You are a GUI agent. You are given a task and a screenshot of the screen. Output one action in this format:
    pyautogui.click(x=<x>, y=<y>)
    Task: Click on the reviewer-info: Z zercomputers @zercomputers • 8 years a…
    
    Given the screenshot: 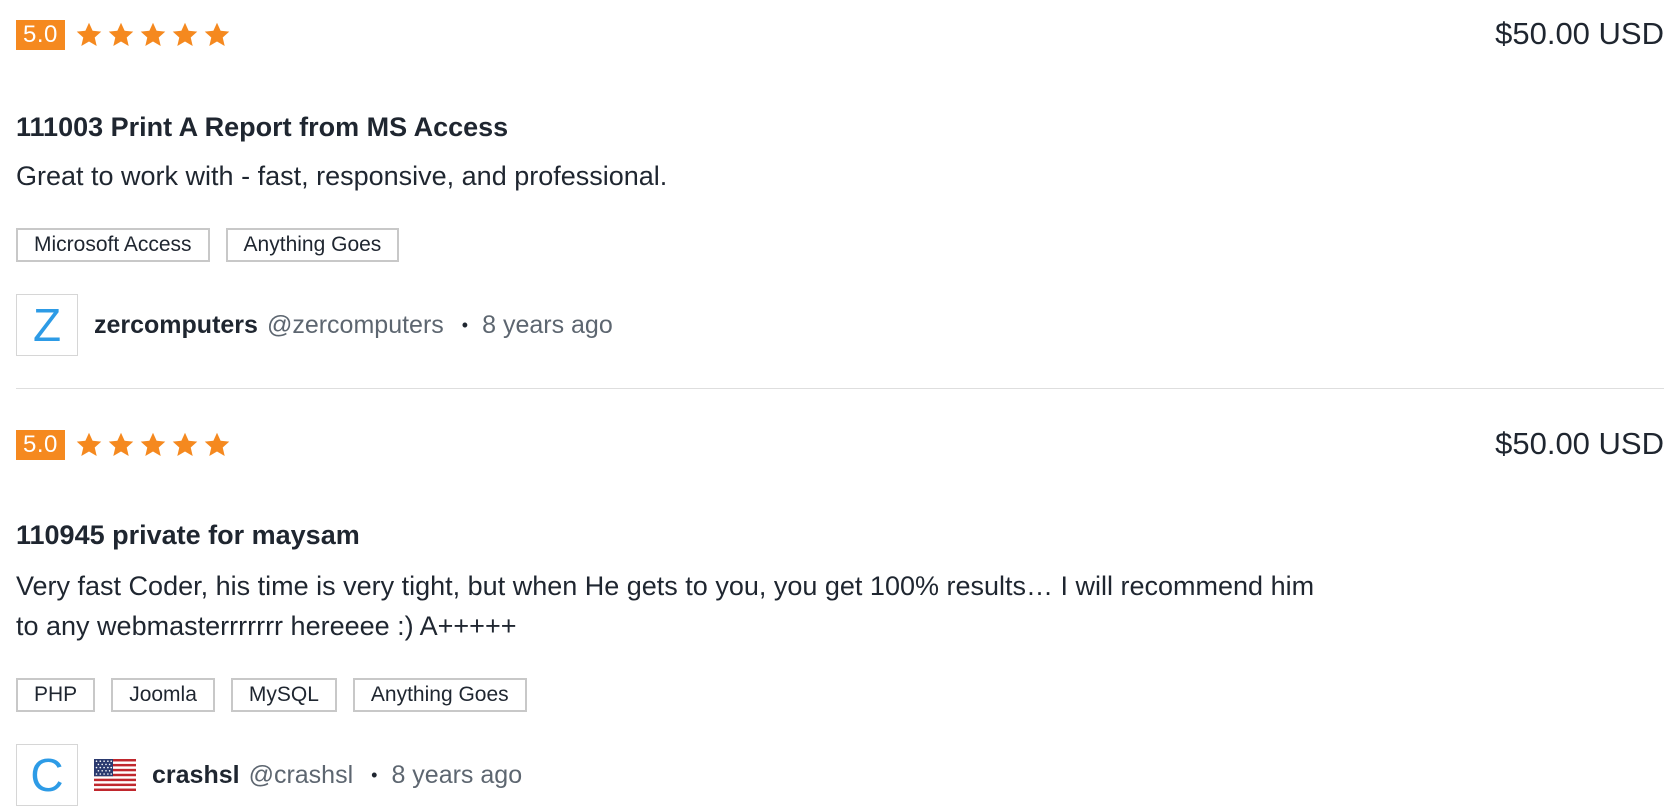 What is the action you would take?
    pyautogui.click(x=314, y=325)
    